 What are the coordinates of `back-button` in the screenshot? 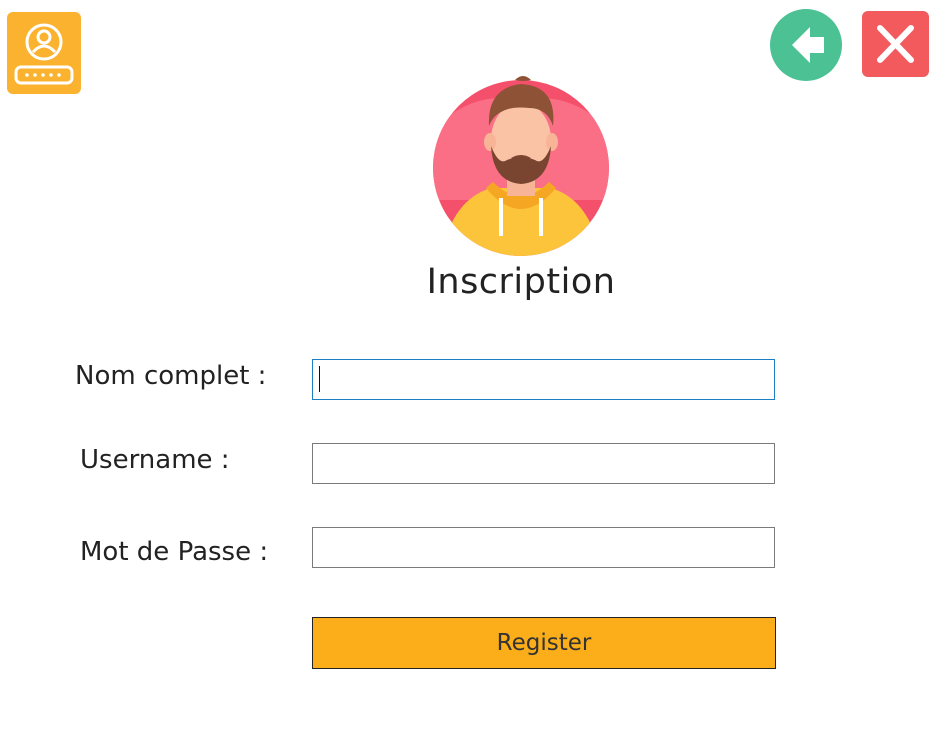 It's located at (806, 45).